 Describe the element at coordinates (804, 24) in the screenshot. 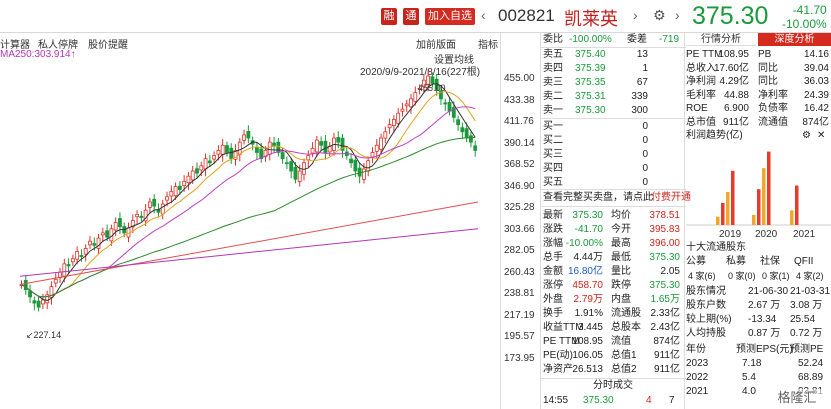

I see `change-percent: -10.00%` at that location.